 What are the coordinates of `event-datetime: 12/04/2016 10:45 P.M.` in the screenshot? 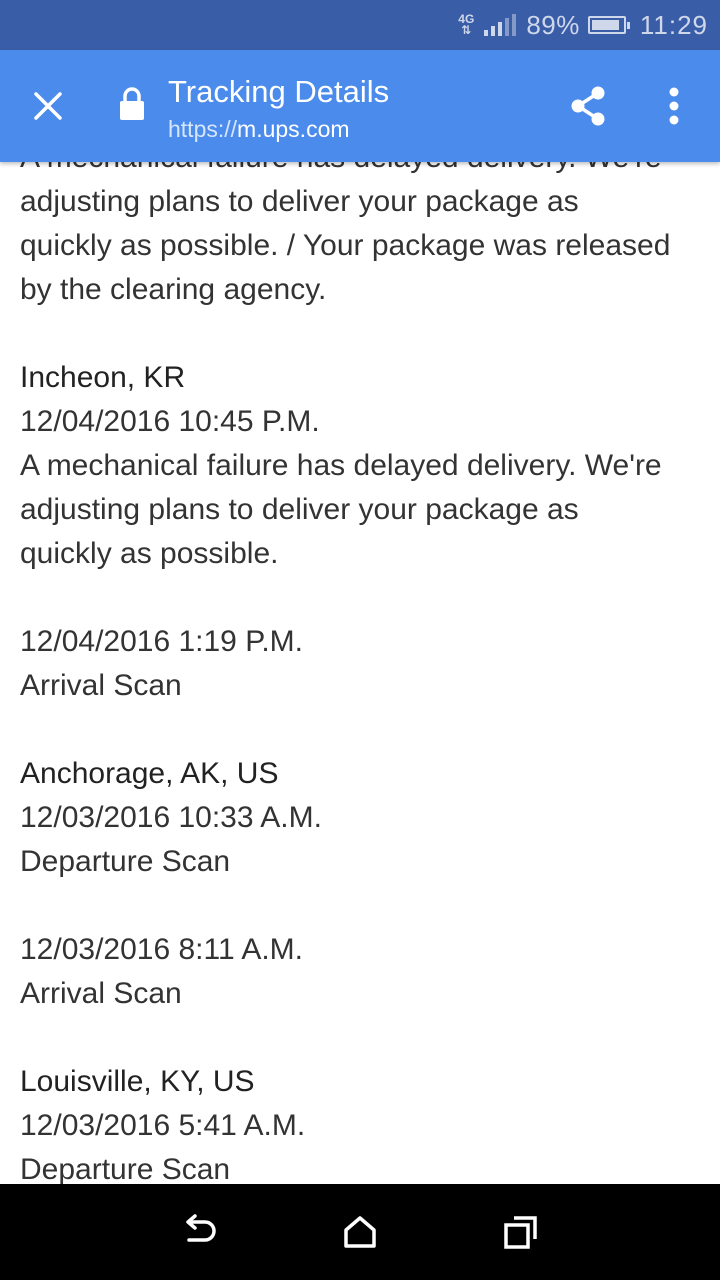 It's located at (170, 421).